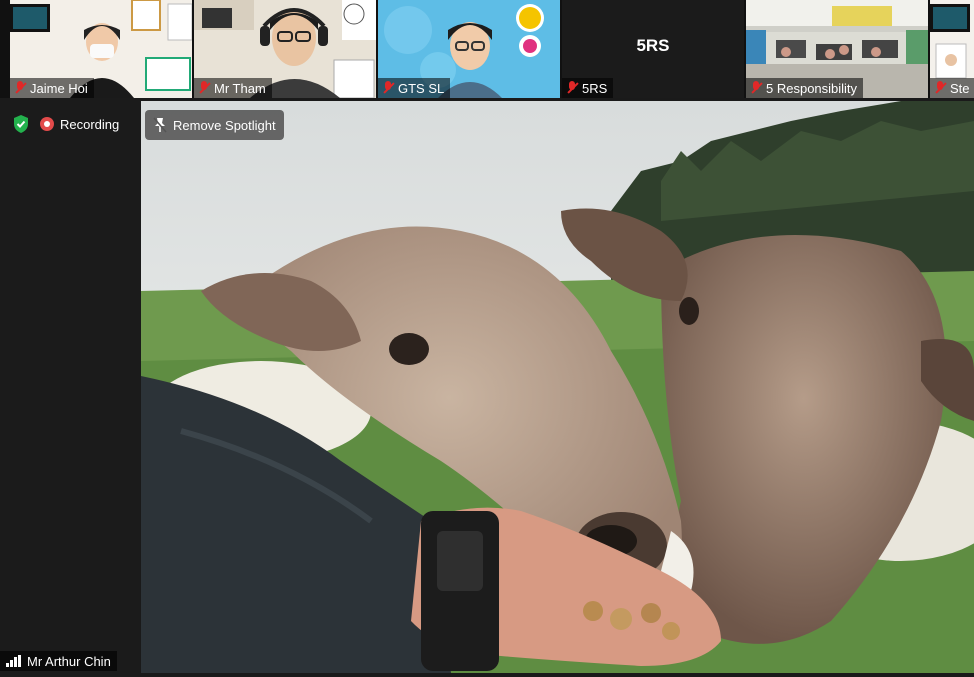  Describe the element at coordinates (90, 124) in the screenshot. I see `recording-label: Recording` at that location.